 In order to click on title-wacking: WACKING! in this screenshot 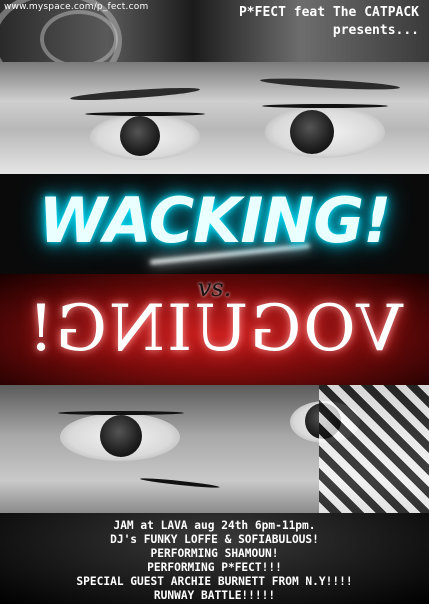, I will do `click(215, 220)`.